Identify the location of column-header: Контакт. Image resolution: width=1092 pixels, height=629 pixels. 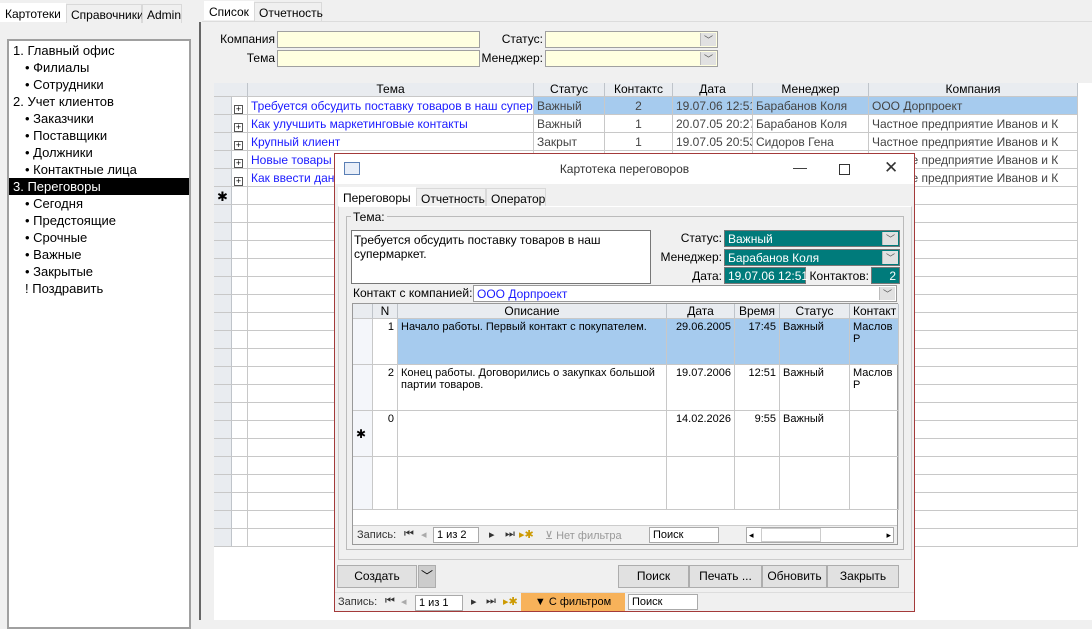
(874, 311).